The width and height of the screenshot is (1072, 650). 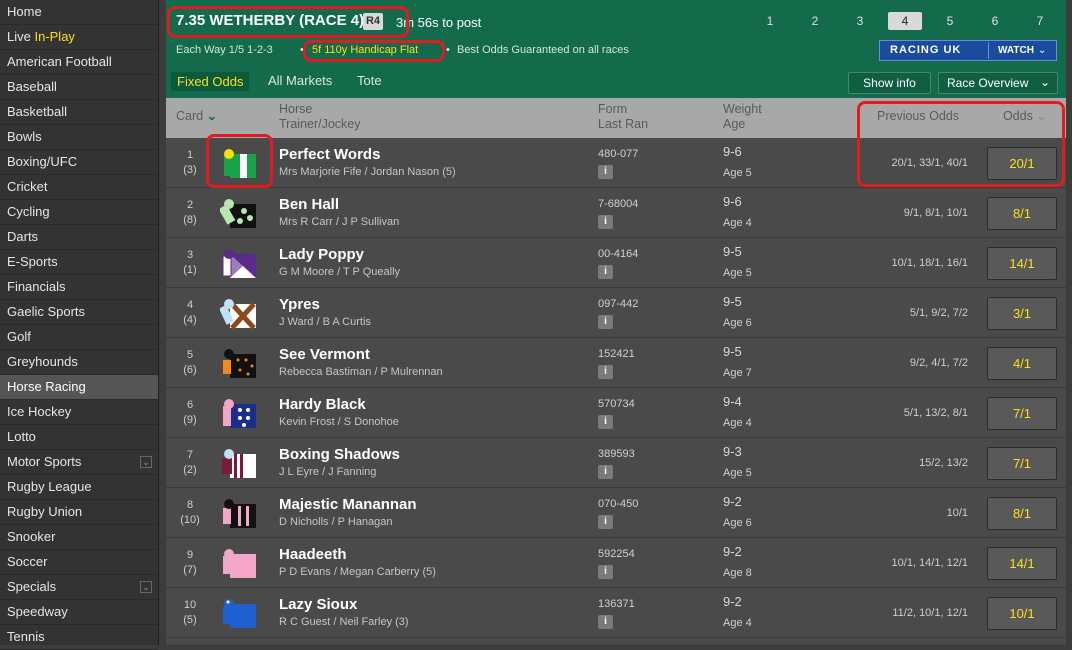 I want to click on tab-tote: Tote, so click(x=369, y=80).